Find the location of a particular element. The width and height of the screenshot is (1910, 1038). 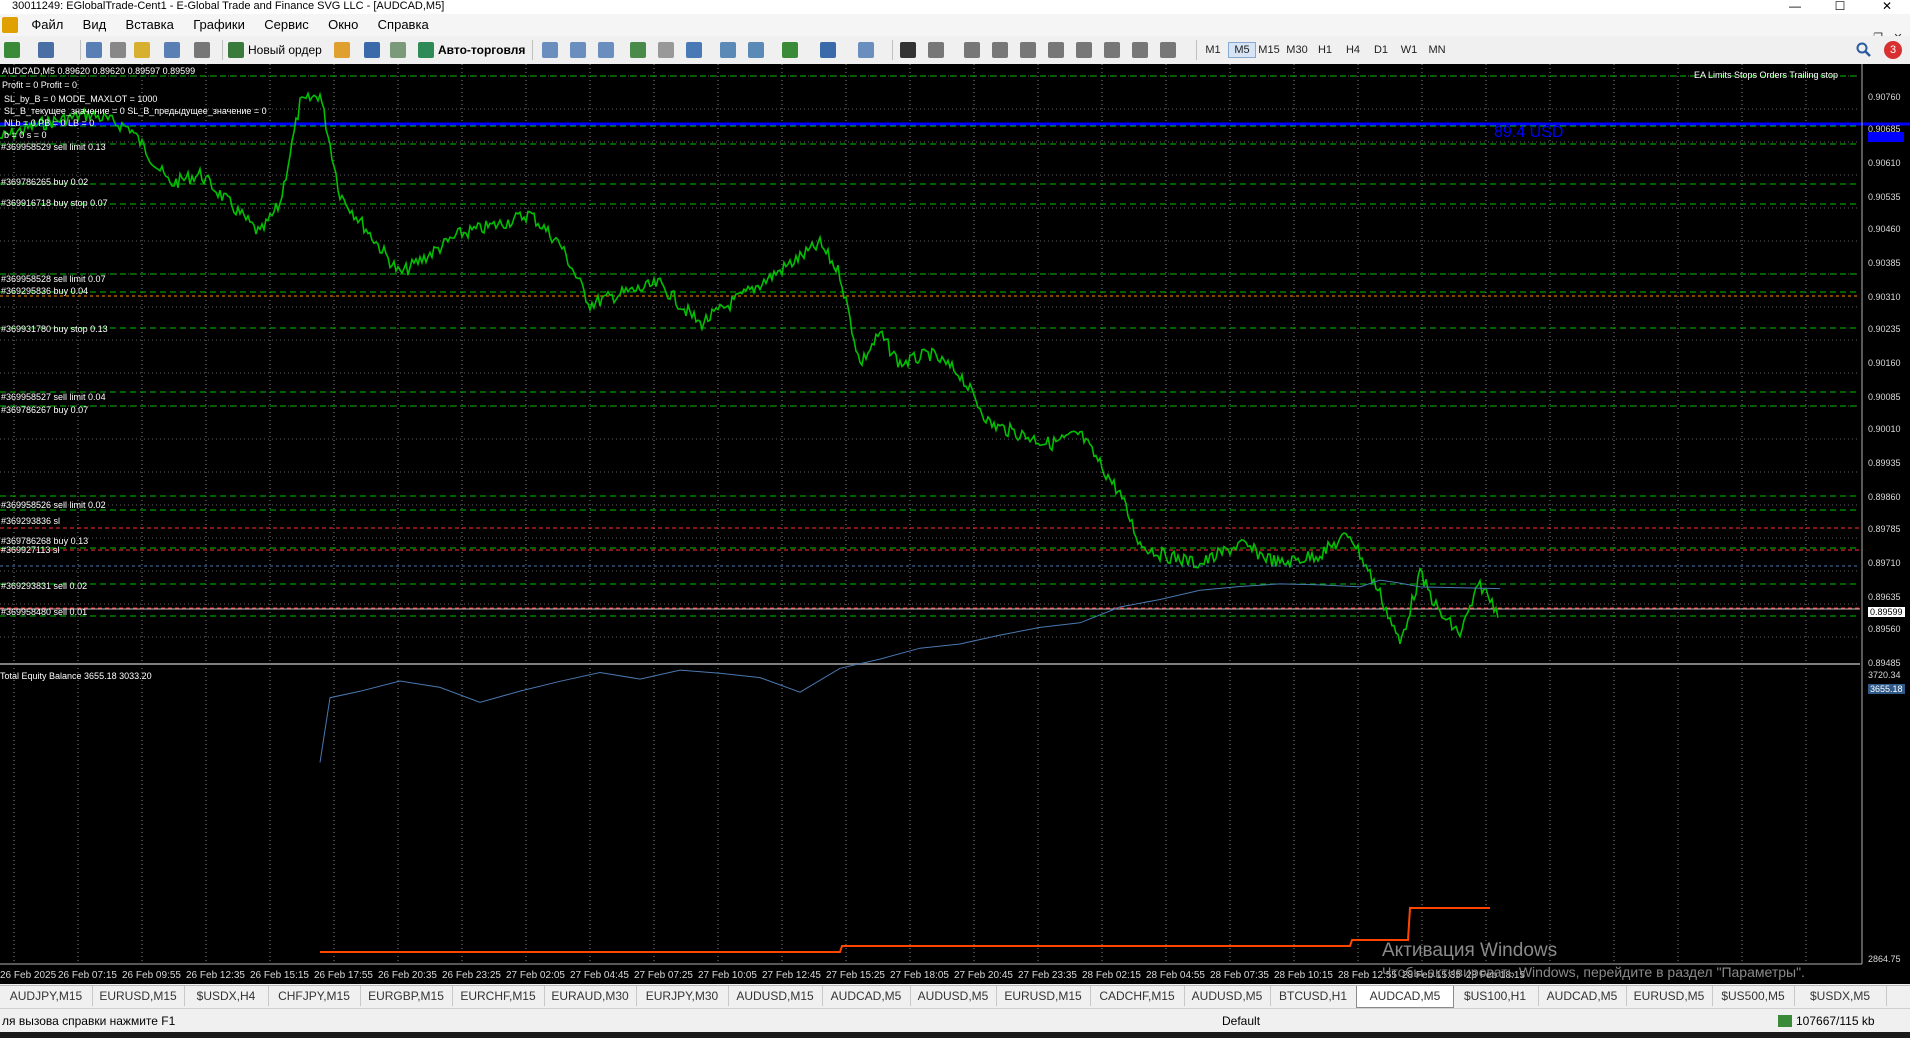

market-watch-icon is located at coordinates (94, 50).